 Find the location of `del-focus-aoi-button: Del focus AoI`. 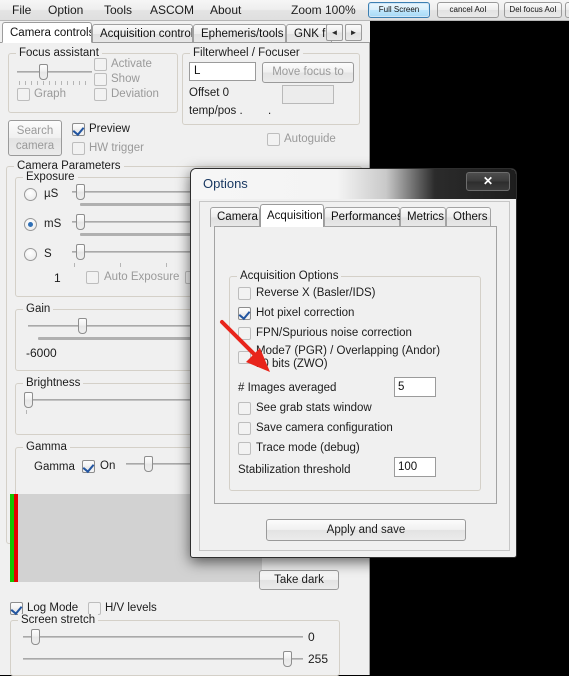

del-focus-aoi-button: Del focus AoI is located at coordinates (533, 10).